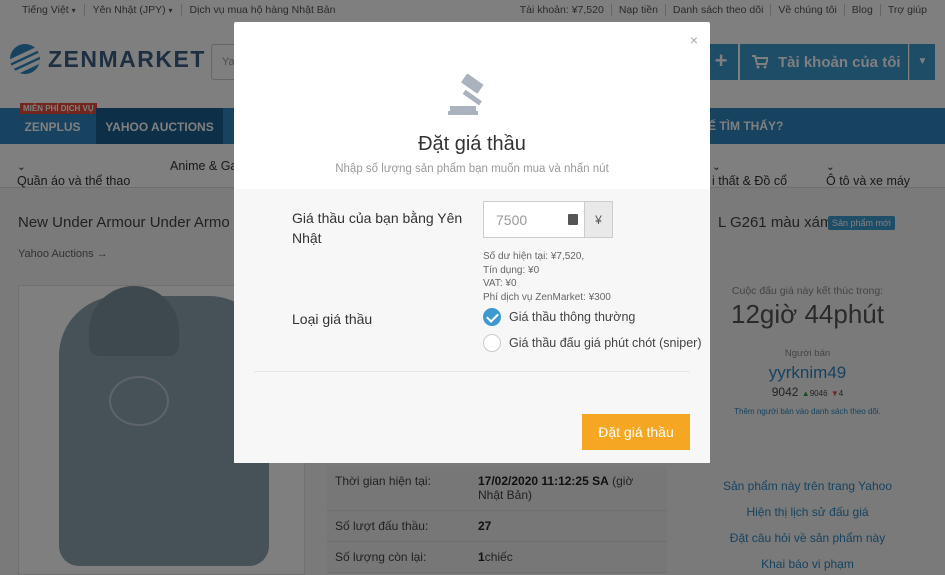 The image size is (945, 575). I want to click on modal-title: Đặt giá thầu, so click(472, 144).